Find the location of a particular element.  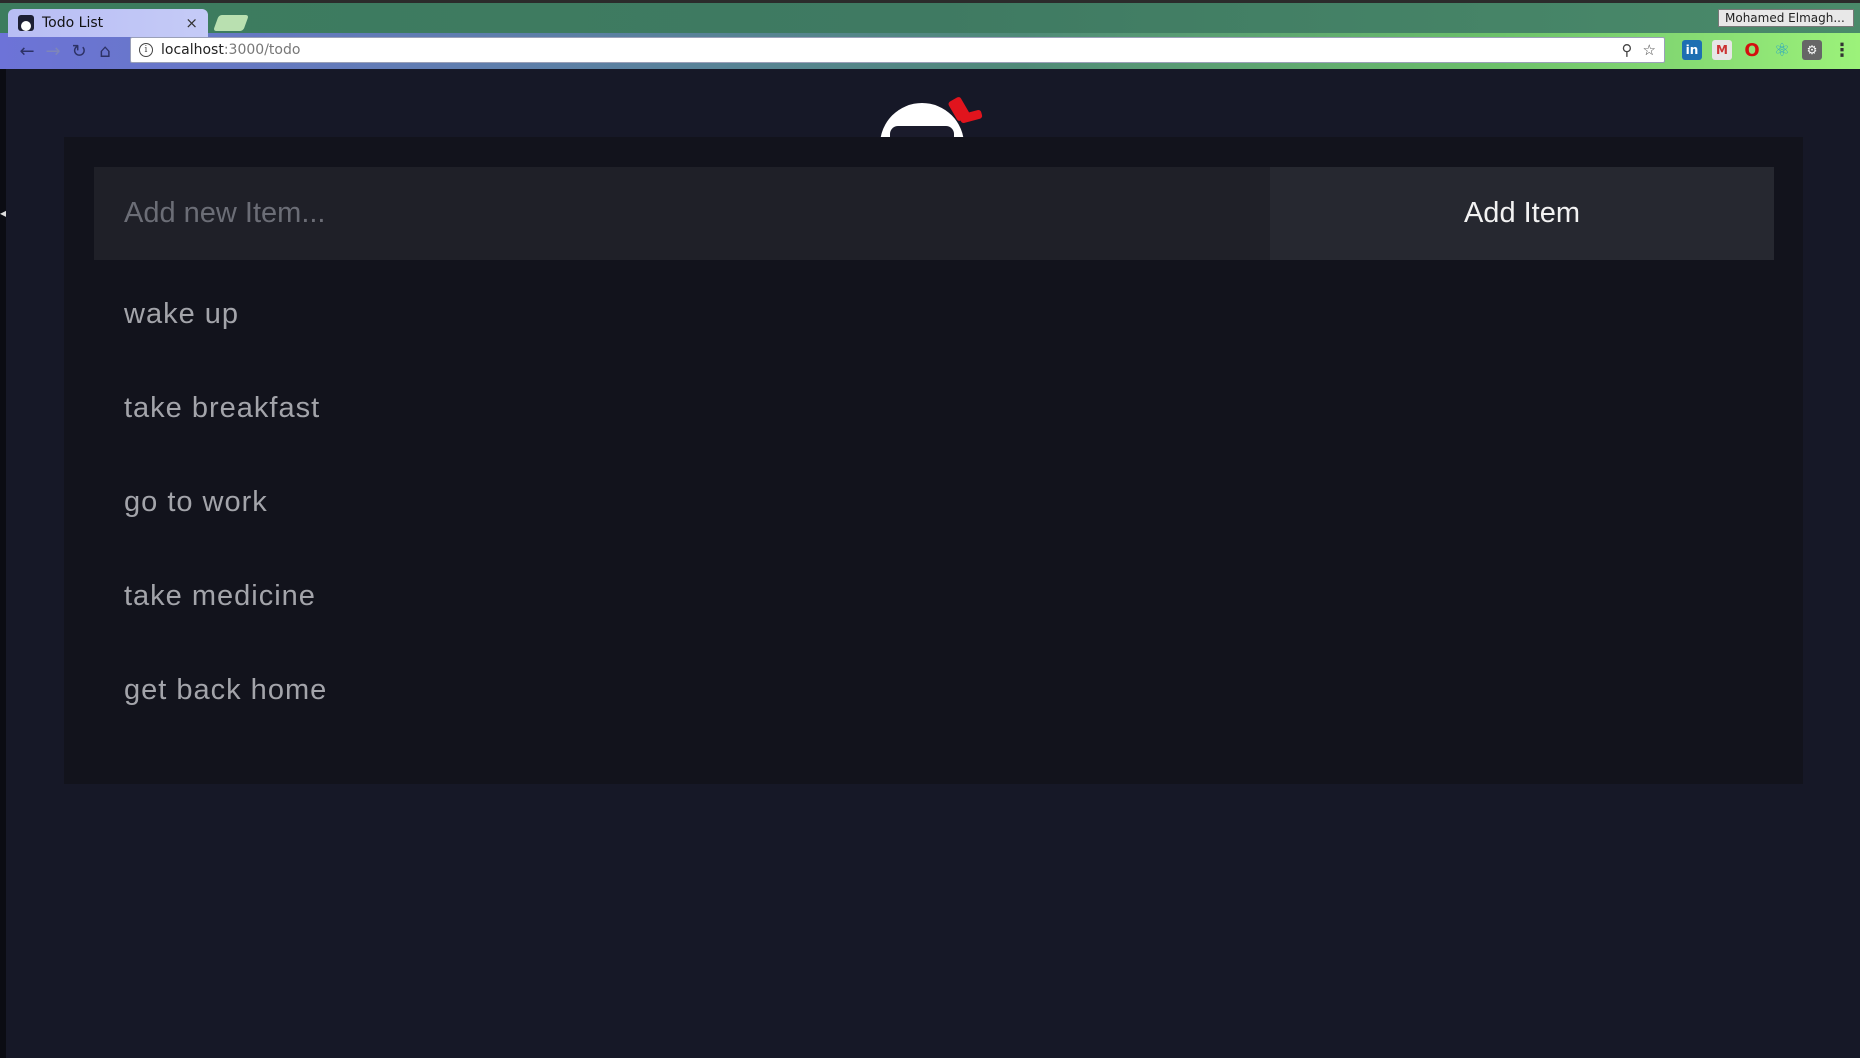

address-bar: i localhost:3000/todo ⚲ ☆ is located at coordinates (897, 50).